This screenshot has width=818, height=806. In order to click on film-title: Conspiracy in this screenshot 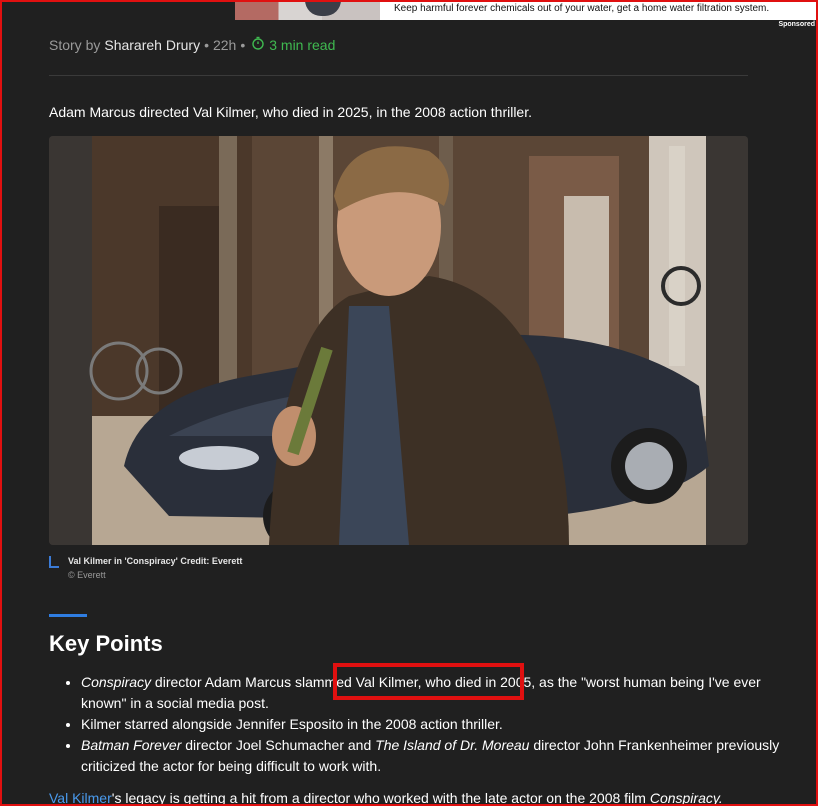, I will do `click(116, 682)`.